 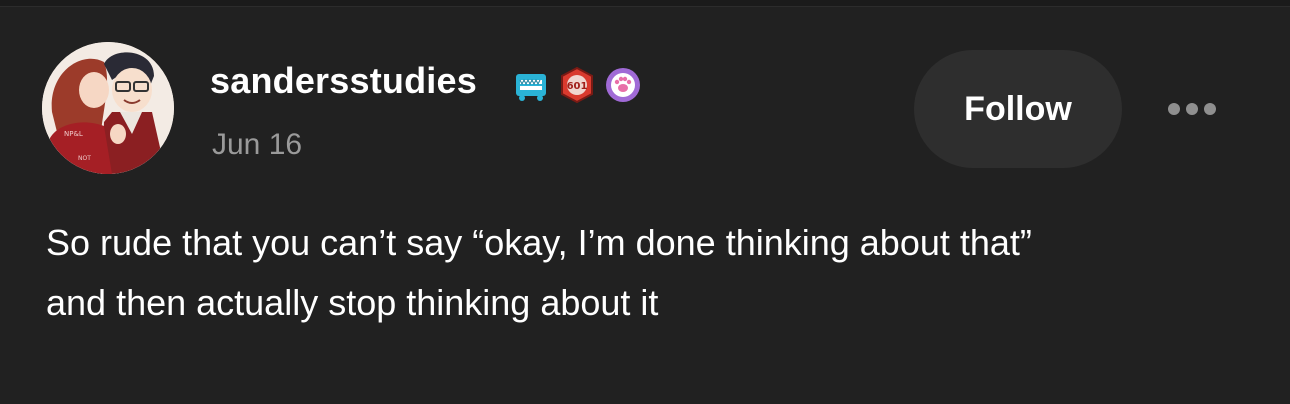 I want to click on post-text-line-2: and then actually stop thinking about it, so click(x=352, y=302).